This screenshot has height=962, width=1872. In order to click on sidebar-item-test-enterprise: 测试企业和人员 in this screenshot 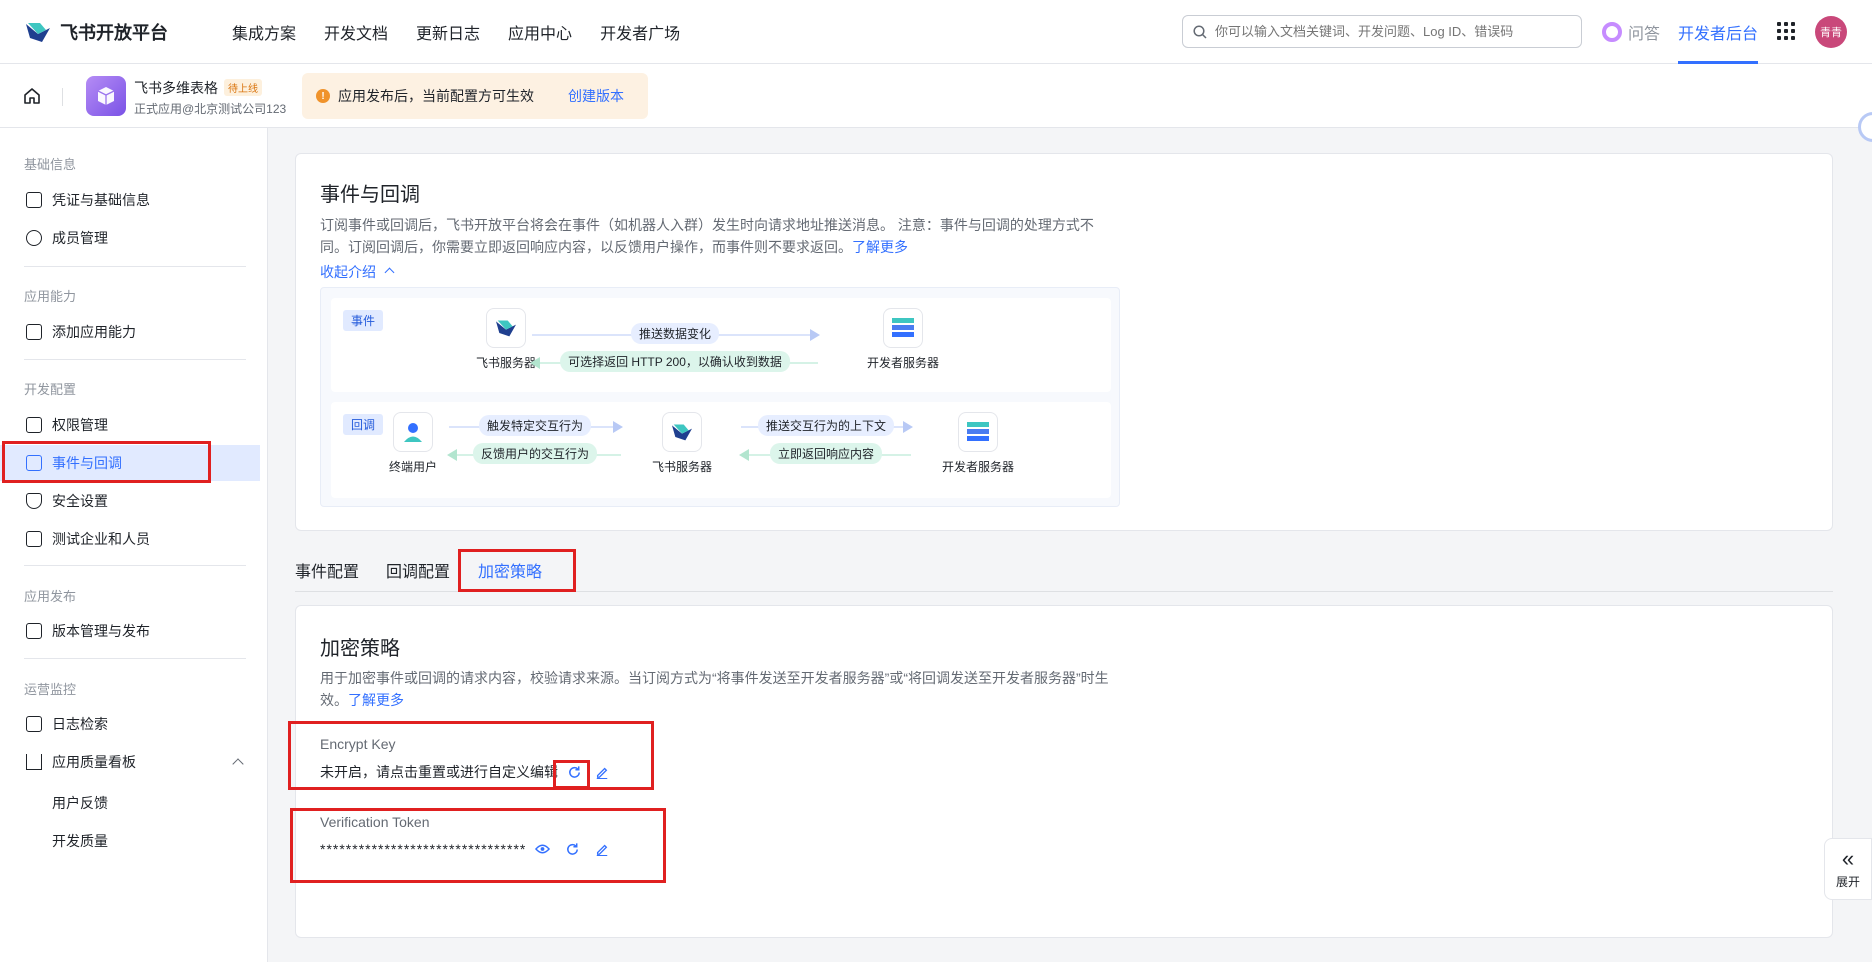, I will do `click(130, 539)`.